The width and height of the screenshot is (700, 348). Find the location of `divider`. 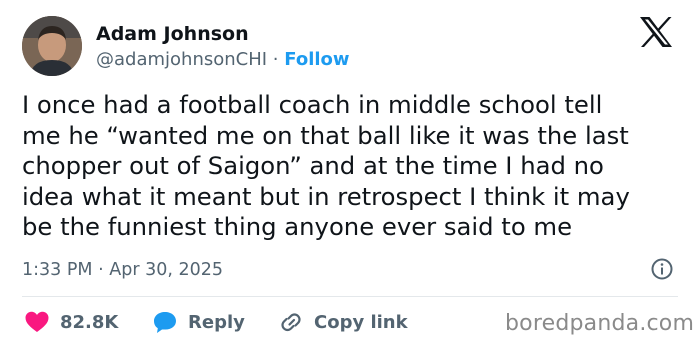

divider is located at coordinates (350, 296).